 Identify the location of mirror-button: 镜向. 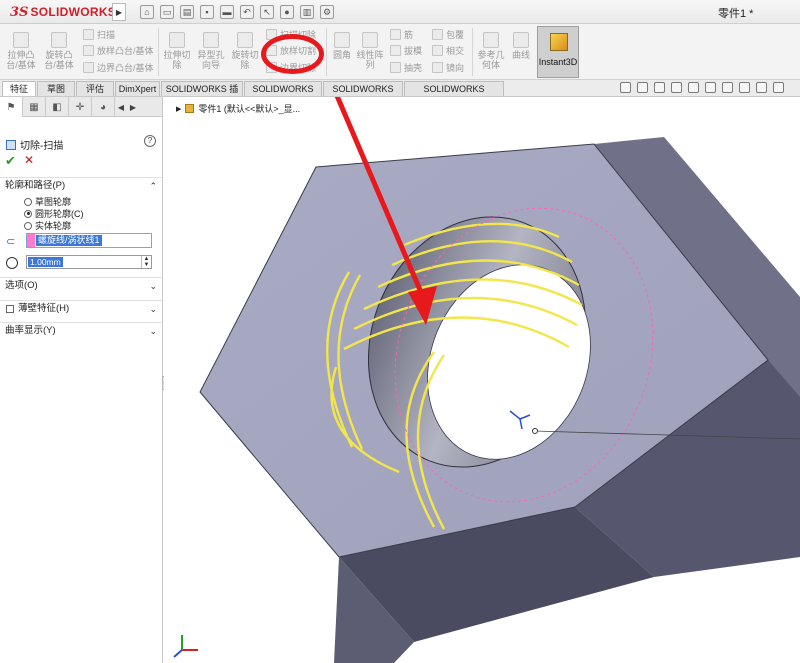
(448, 67).